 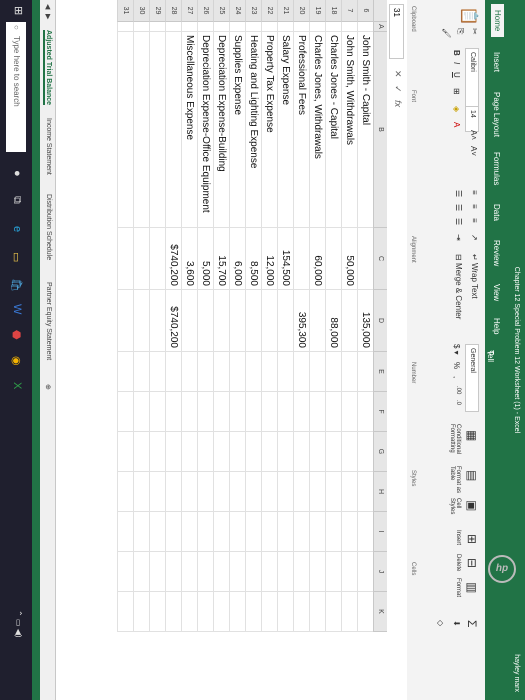 I want to click on column-header-e: E, so click(x=380, y=372).